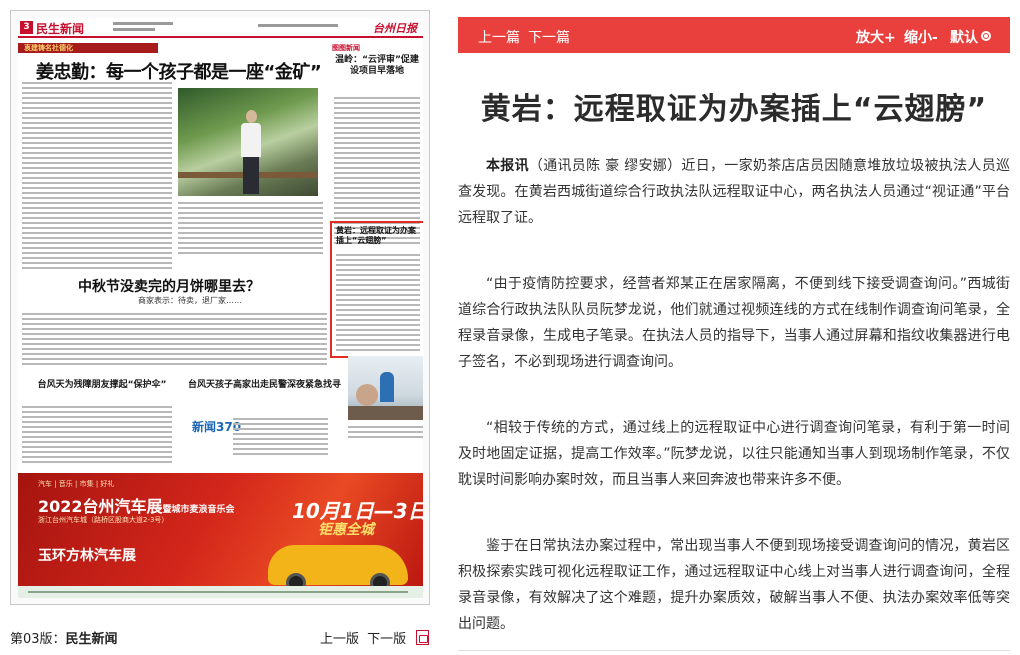 The width and height of the screenshot is (1020, 655). Describe the element at coordinates (964, 37) in the screenshot. I see `default-size-button: 默认` at that location.